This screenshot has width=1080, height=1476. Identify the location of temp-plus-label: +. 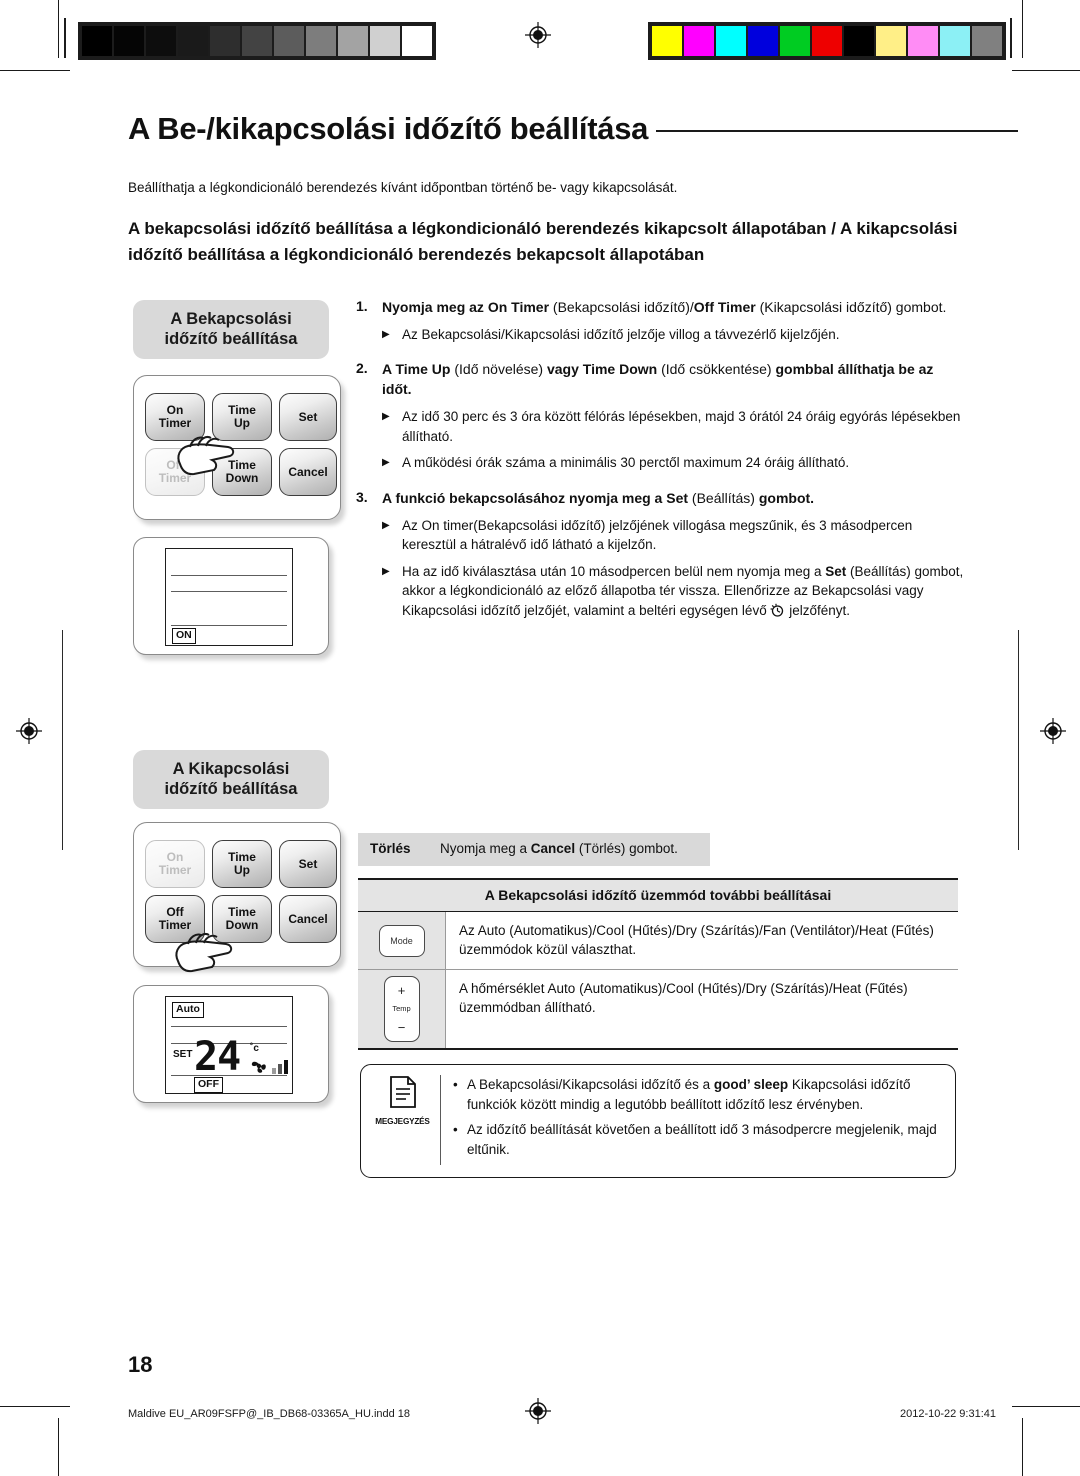
(401, 991).